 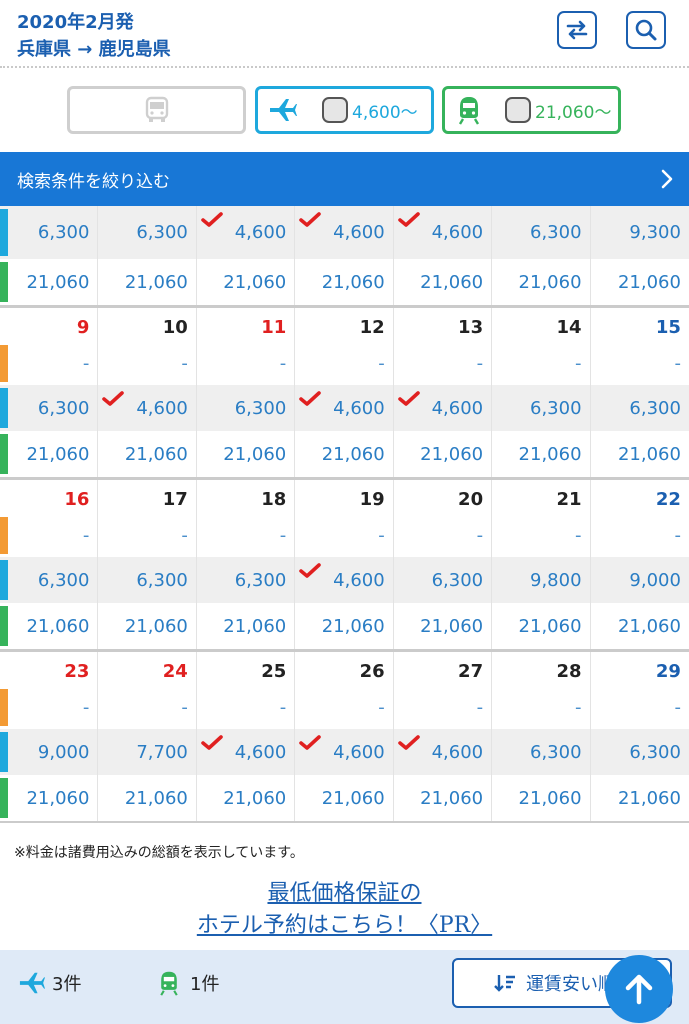 What do you see at coordinates (518, 110) in the screenshot?
I see `rail-checkbox` at bounding box center [518, 110].